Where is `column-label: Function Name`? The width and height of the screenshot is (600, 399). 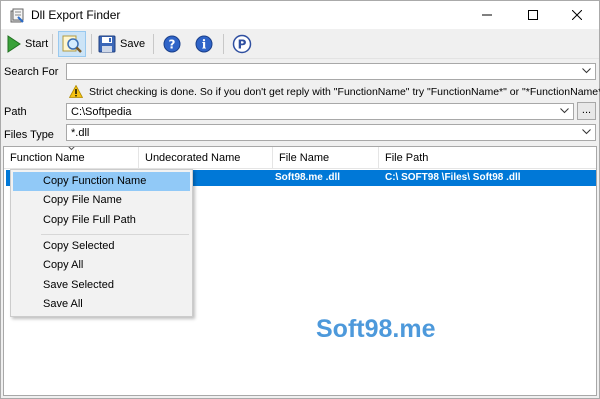 column-label: Function Name is located at coordinates (47, 158).